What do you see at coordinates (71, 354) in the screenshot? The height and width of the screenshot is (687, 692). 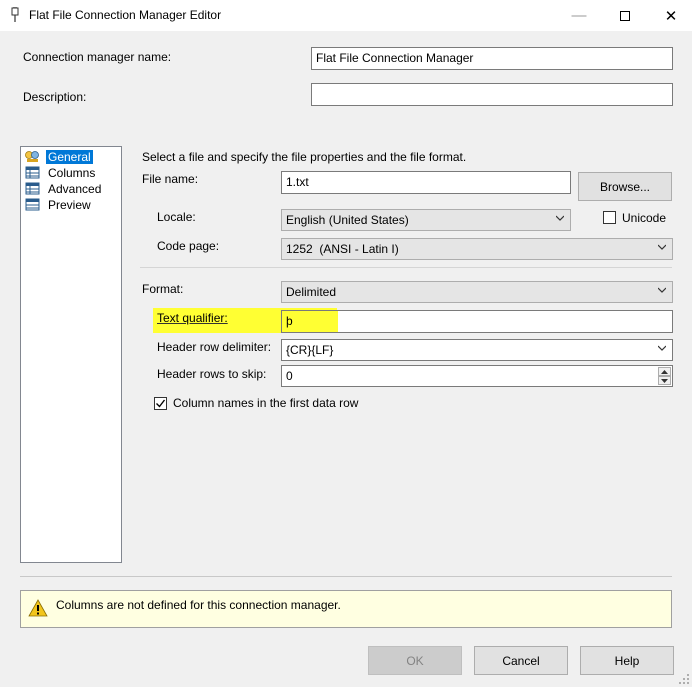 I see `nav-pane: General Columns Advanced Preview` at bounding box center [71, 354].